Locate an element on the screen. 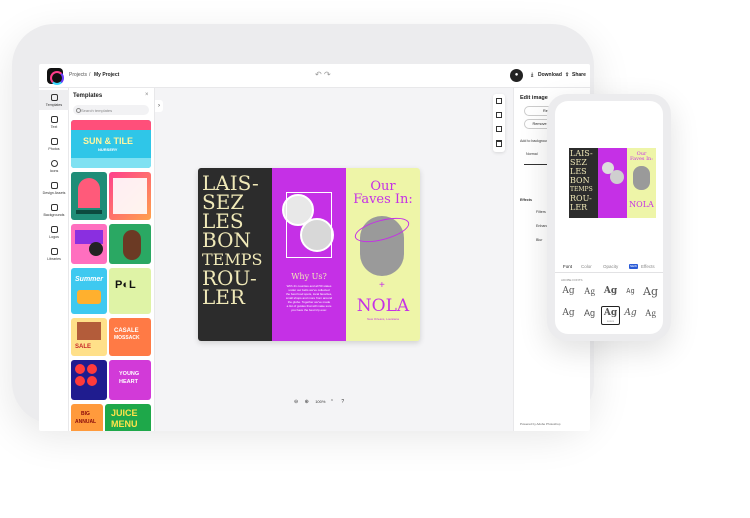  template-thumb: YOUNG HEART is located at coordinates (130, 380).